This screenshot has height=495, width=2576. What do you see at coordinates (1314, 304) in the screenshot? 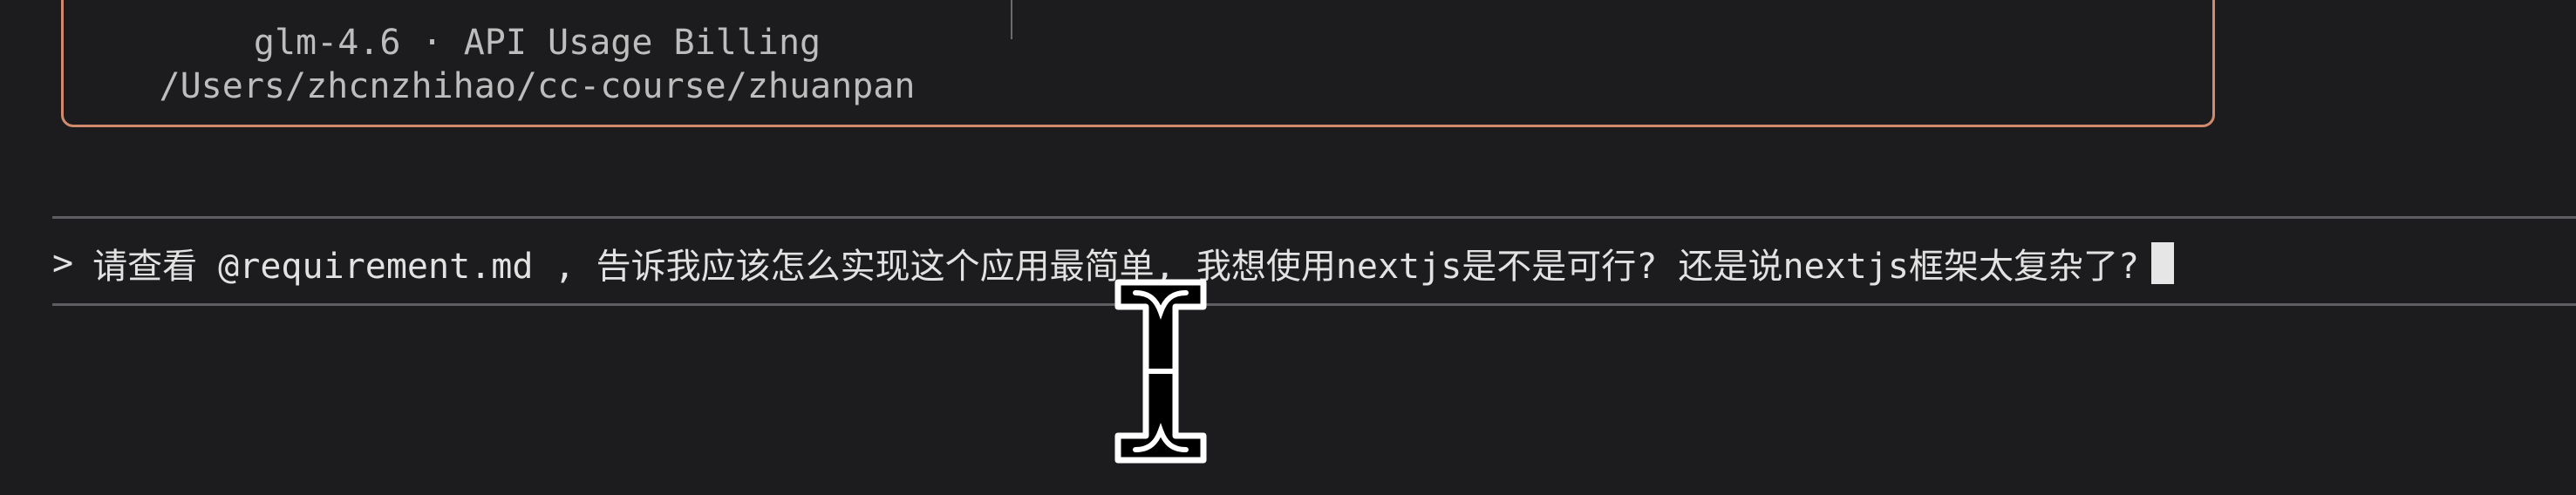
I see `input-bottom-rule` at bounding box center [1314, 304].